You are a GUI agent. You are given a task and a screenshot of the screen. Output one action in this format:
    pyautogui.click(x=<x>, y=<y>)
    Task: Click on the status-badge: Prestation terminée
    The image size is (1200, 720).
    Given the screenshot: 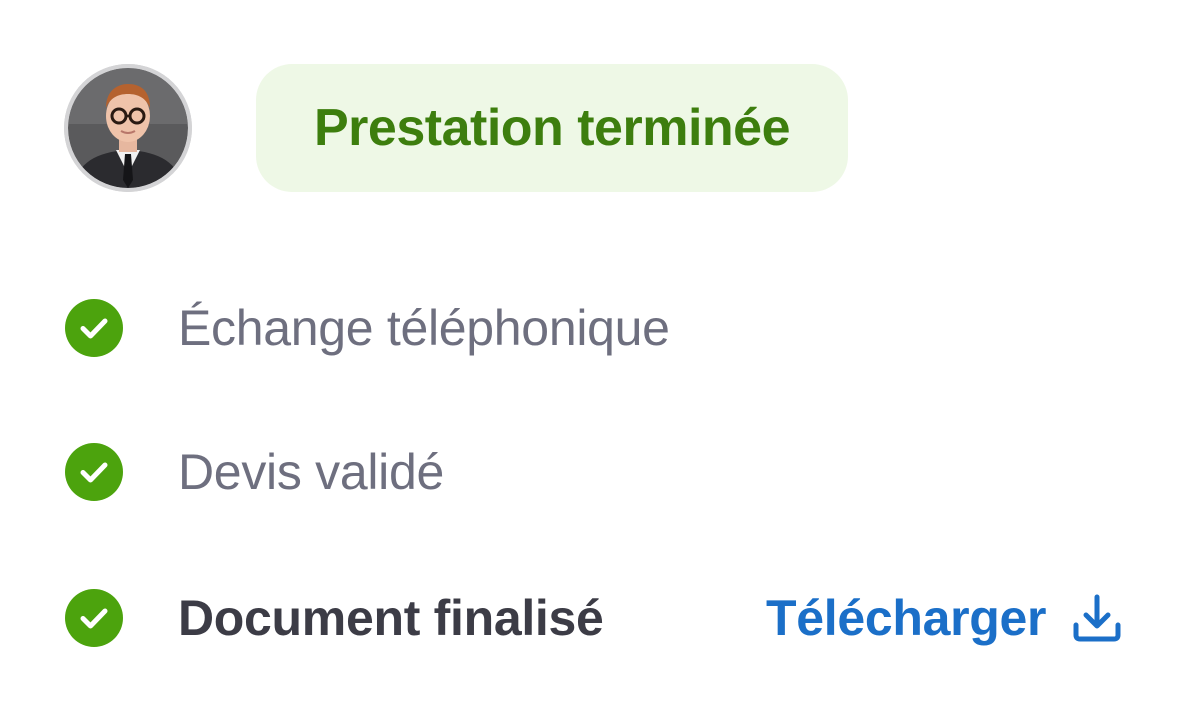 What is the action you would take?
    pyautogui.click(x=552, y=128)
    